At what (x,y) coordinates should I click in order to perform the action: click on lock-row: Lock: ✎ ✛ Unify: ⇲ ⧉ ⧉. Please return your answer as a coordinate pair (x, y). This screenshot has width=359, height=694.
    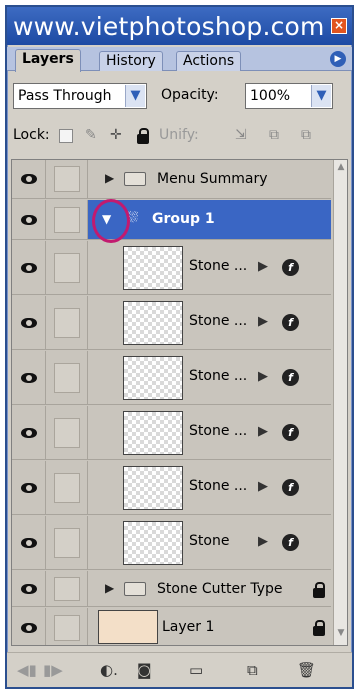
    Looking at the image, I should click on (180, 137).